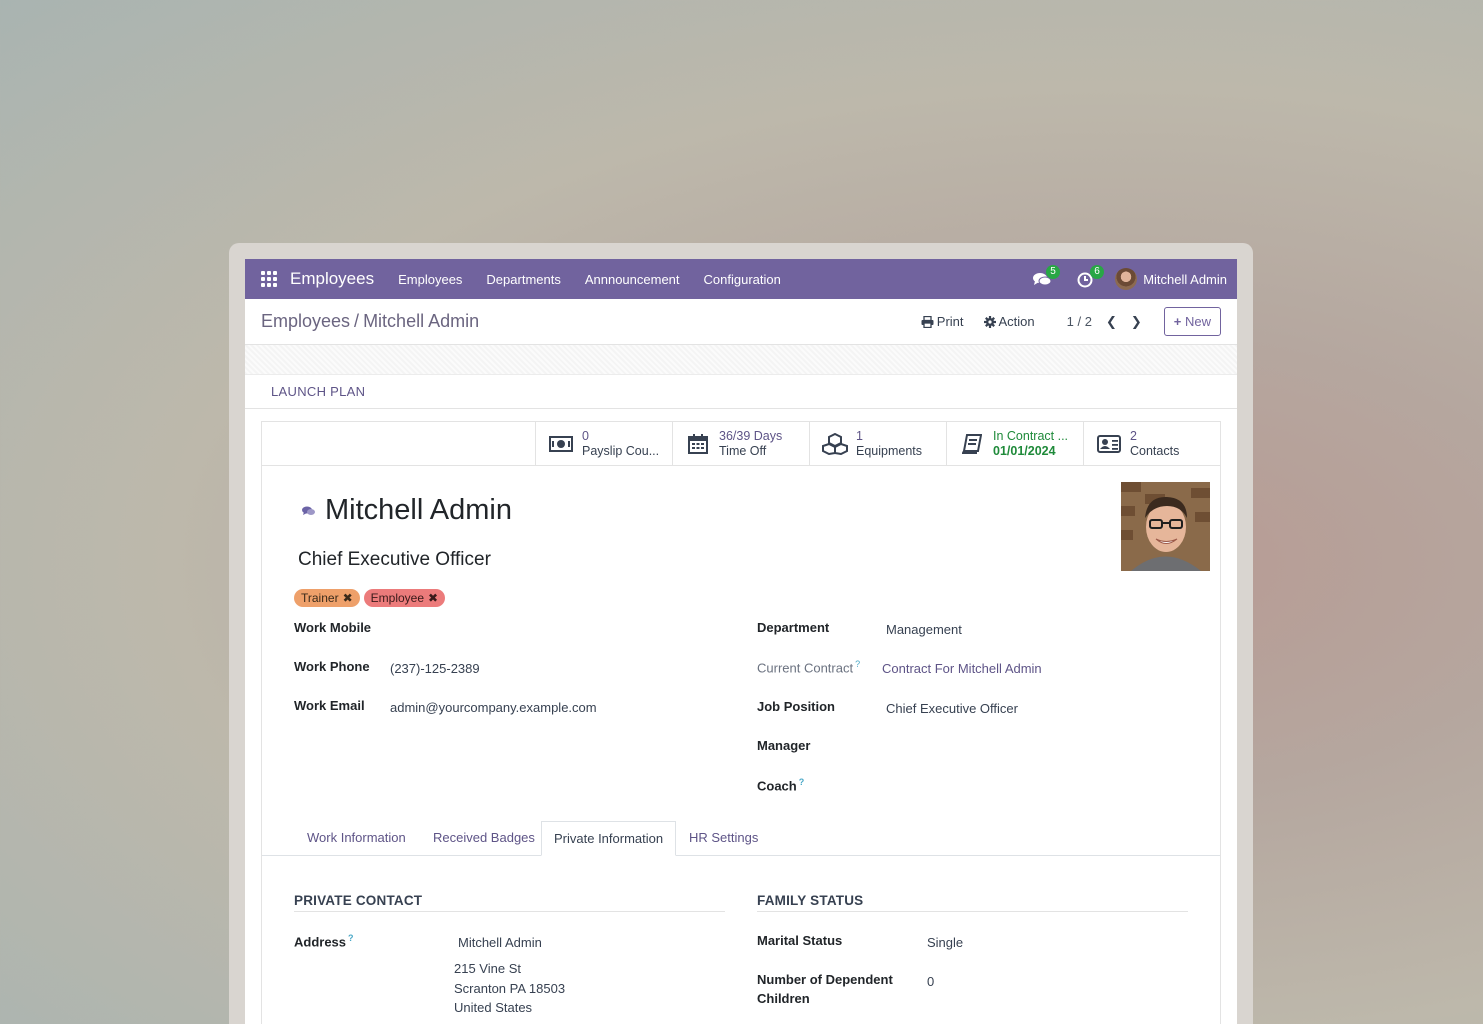 The height and width of the screenshot is (1024, 1483). I want to click on family-status-title: FAMILY STATUS, so click(810, 900).